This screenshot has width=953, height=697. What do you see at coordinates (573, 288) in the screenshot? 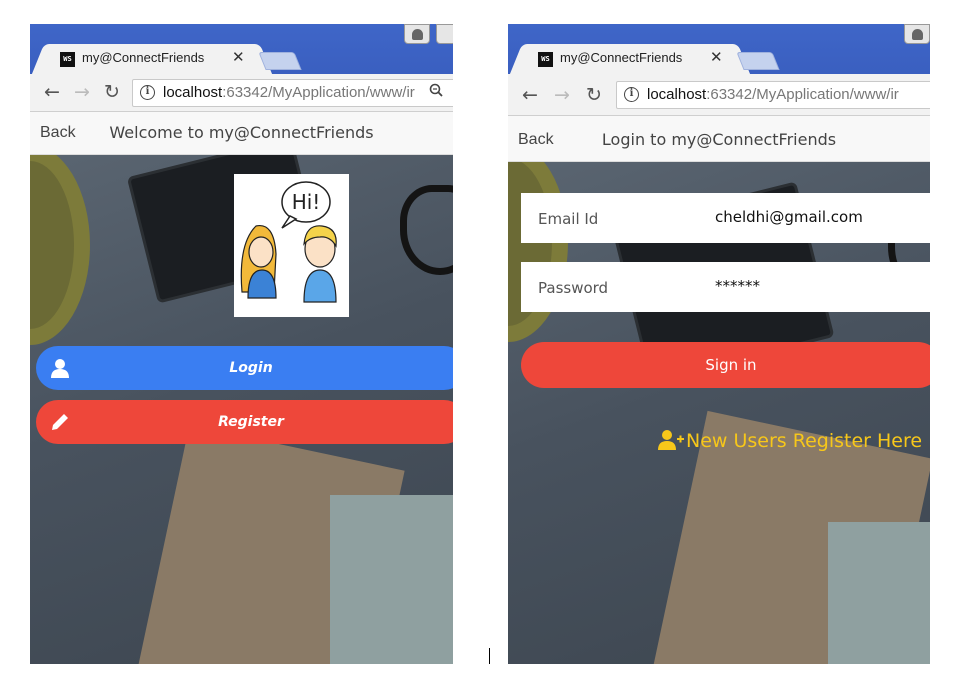
I see `password-label: Password` at bounding box center [573, 288].